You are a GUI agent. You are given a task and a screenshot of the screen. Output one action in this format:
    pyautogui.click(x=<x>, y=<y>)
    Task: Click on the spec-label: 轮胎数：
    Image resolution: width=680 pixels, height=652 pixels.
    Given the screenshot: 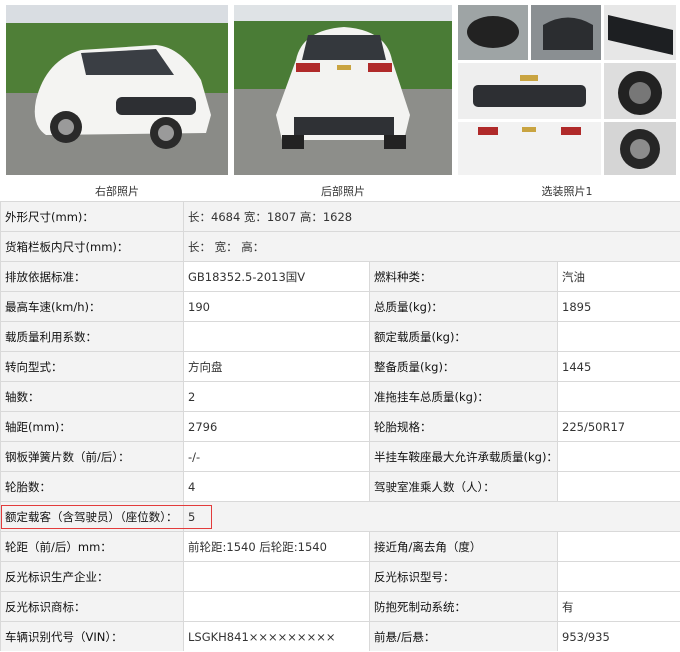 What is the action you would take?
    pyautogui.click(x=92, y=486)
    